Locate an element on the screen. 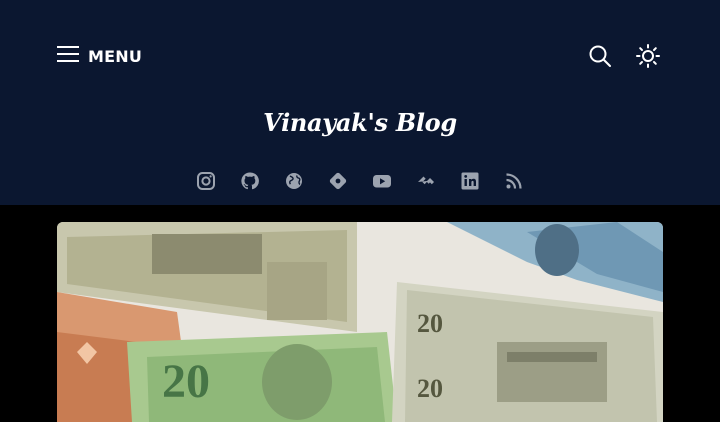 Image resolution: width=720 pixels, height=422 pixels. linkedin-link is located at coordinates (470, 183).